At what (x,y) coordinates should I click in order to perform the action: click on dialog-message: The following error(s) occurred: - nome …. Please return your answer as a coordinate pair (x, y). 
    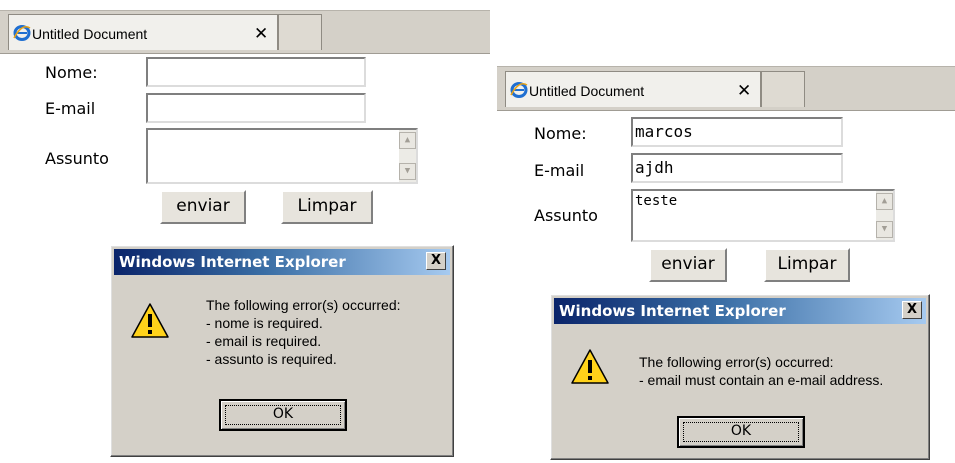
    Looking at the image, I should click on (303, 332).